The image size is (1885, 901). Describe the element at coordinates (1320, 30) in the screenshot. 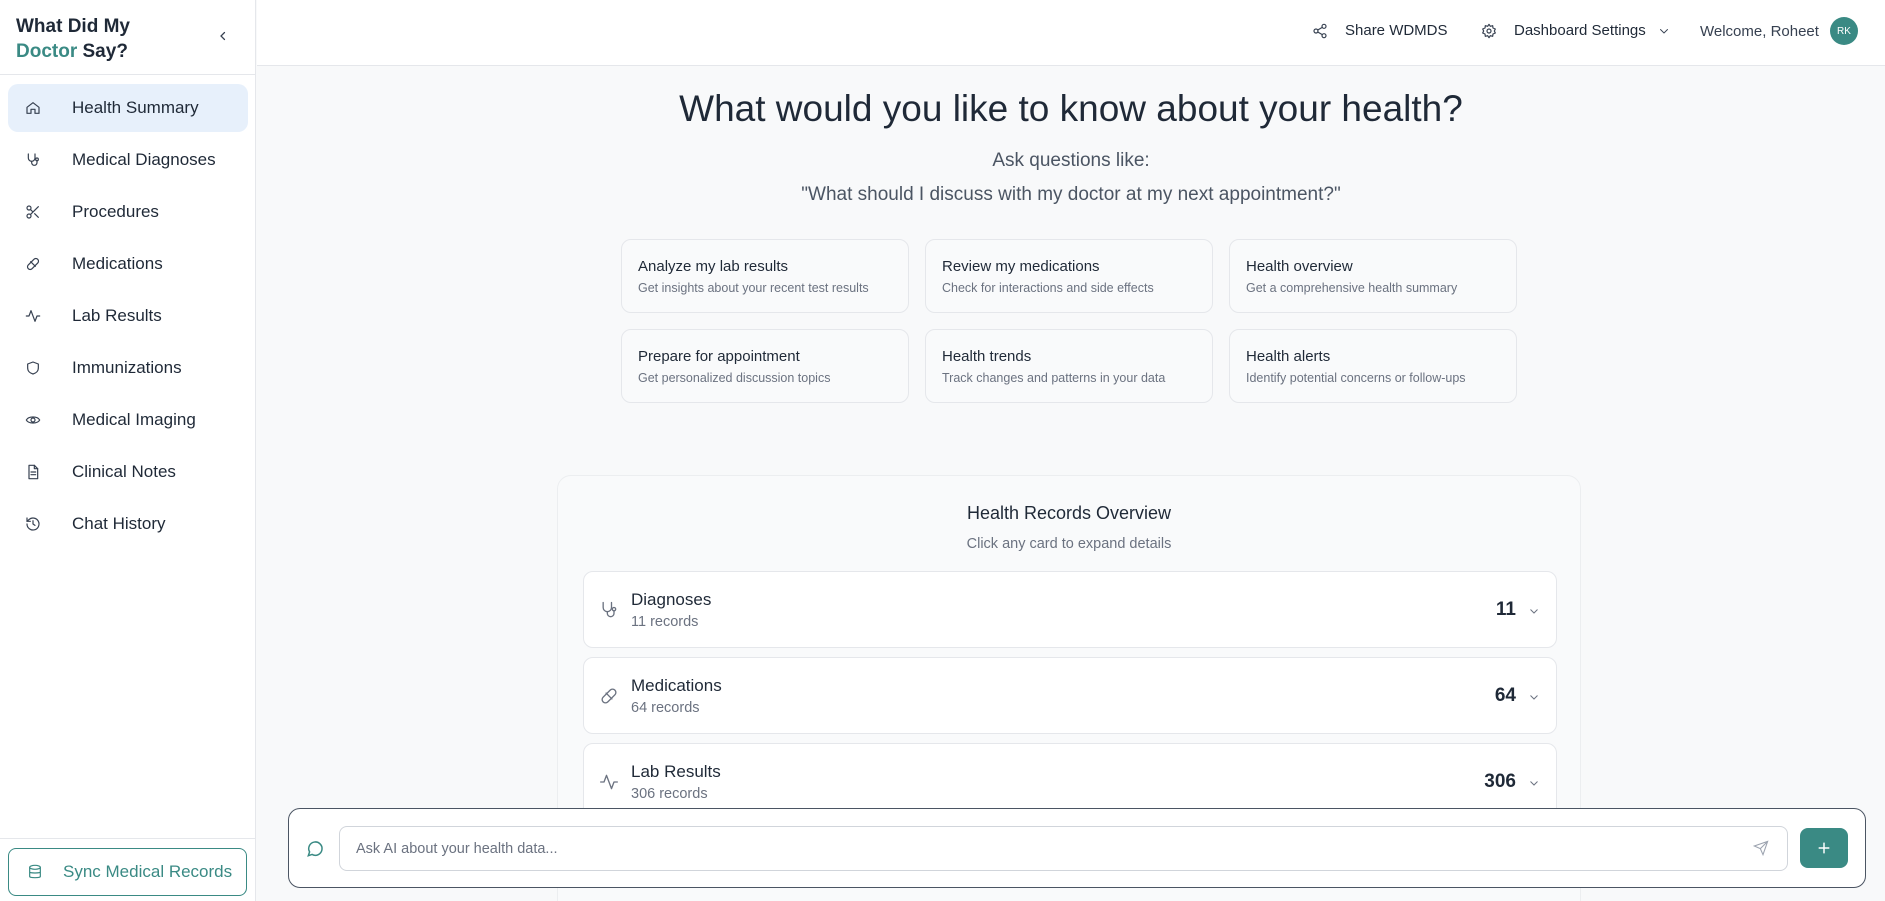

I see `share-icon` at that location.